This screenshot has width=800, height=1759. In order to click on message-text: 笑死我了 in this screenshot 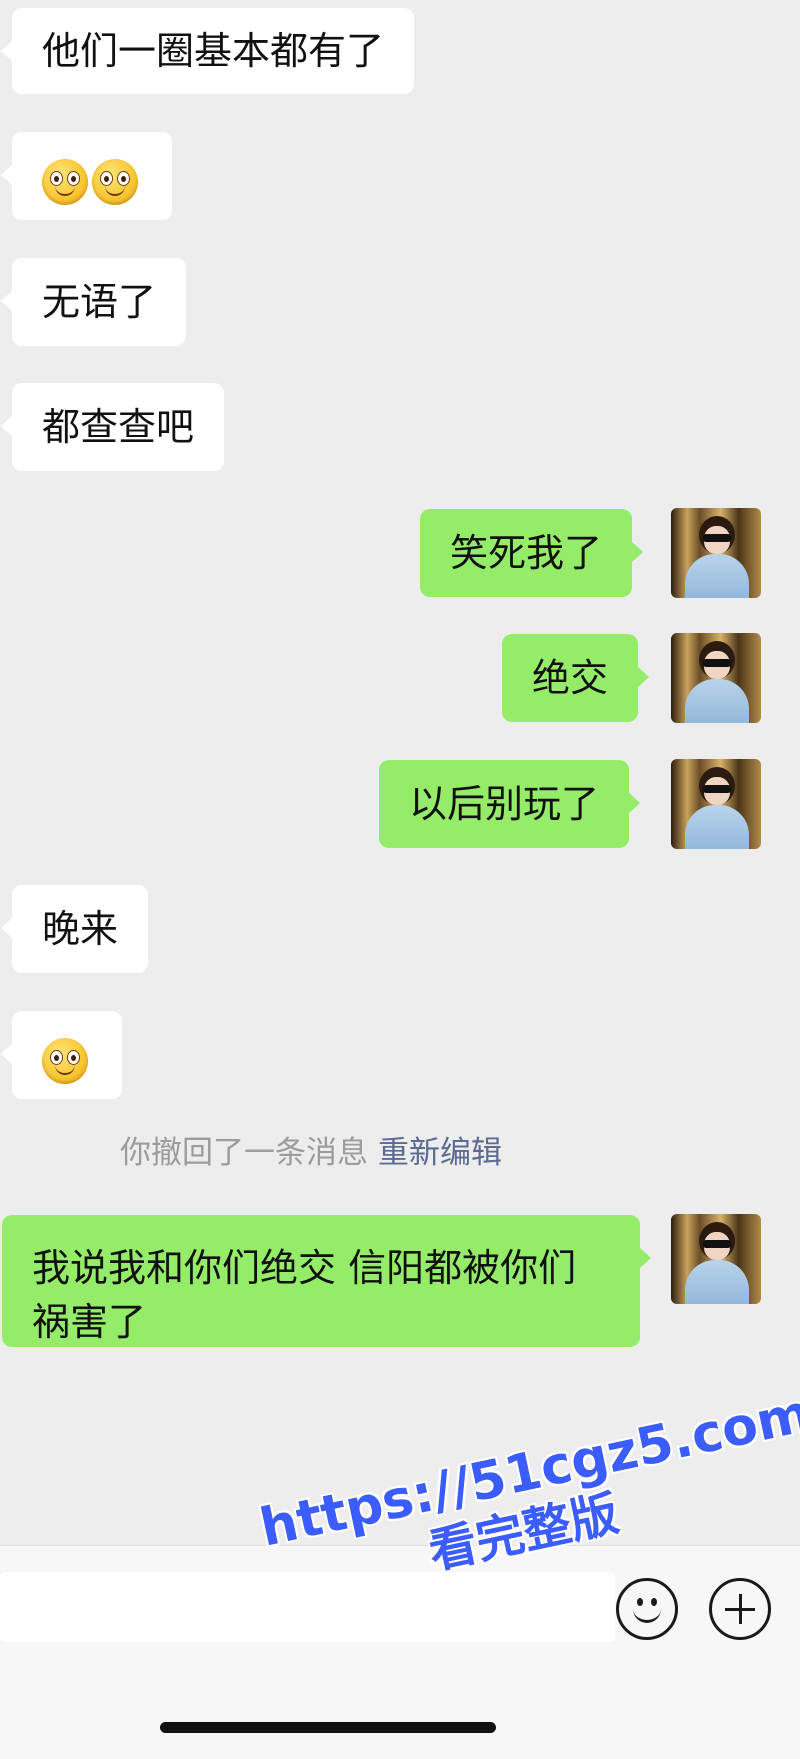, I will do `click(526, 553)`.